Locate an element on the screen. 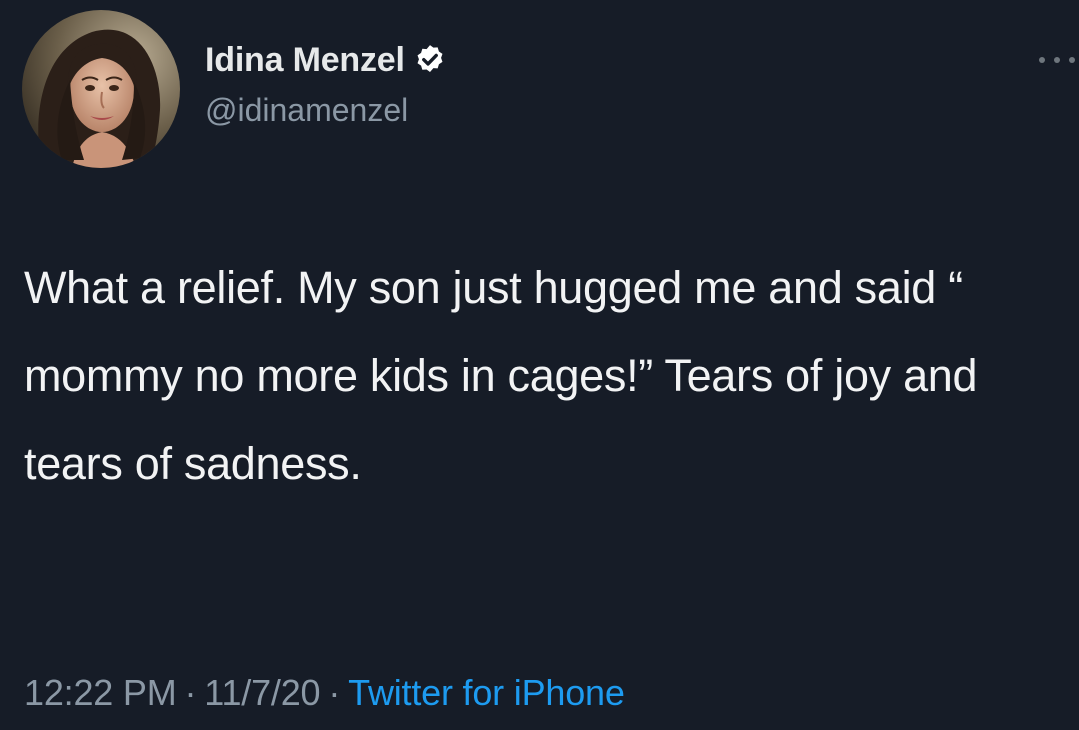 This screenshot has height=730, width=1079. more-options-icon is located at coordinates (1057, 60).